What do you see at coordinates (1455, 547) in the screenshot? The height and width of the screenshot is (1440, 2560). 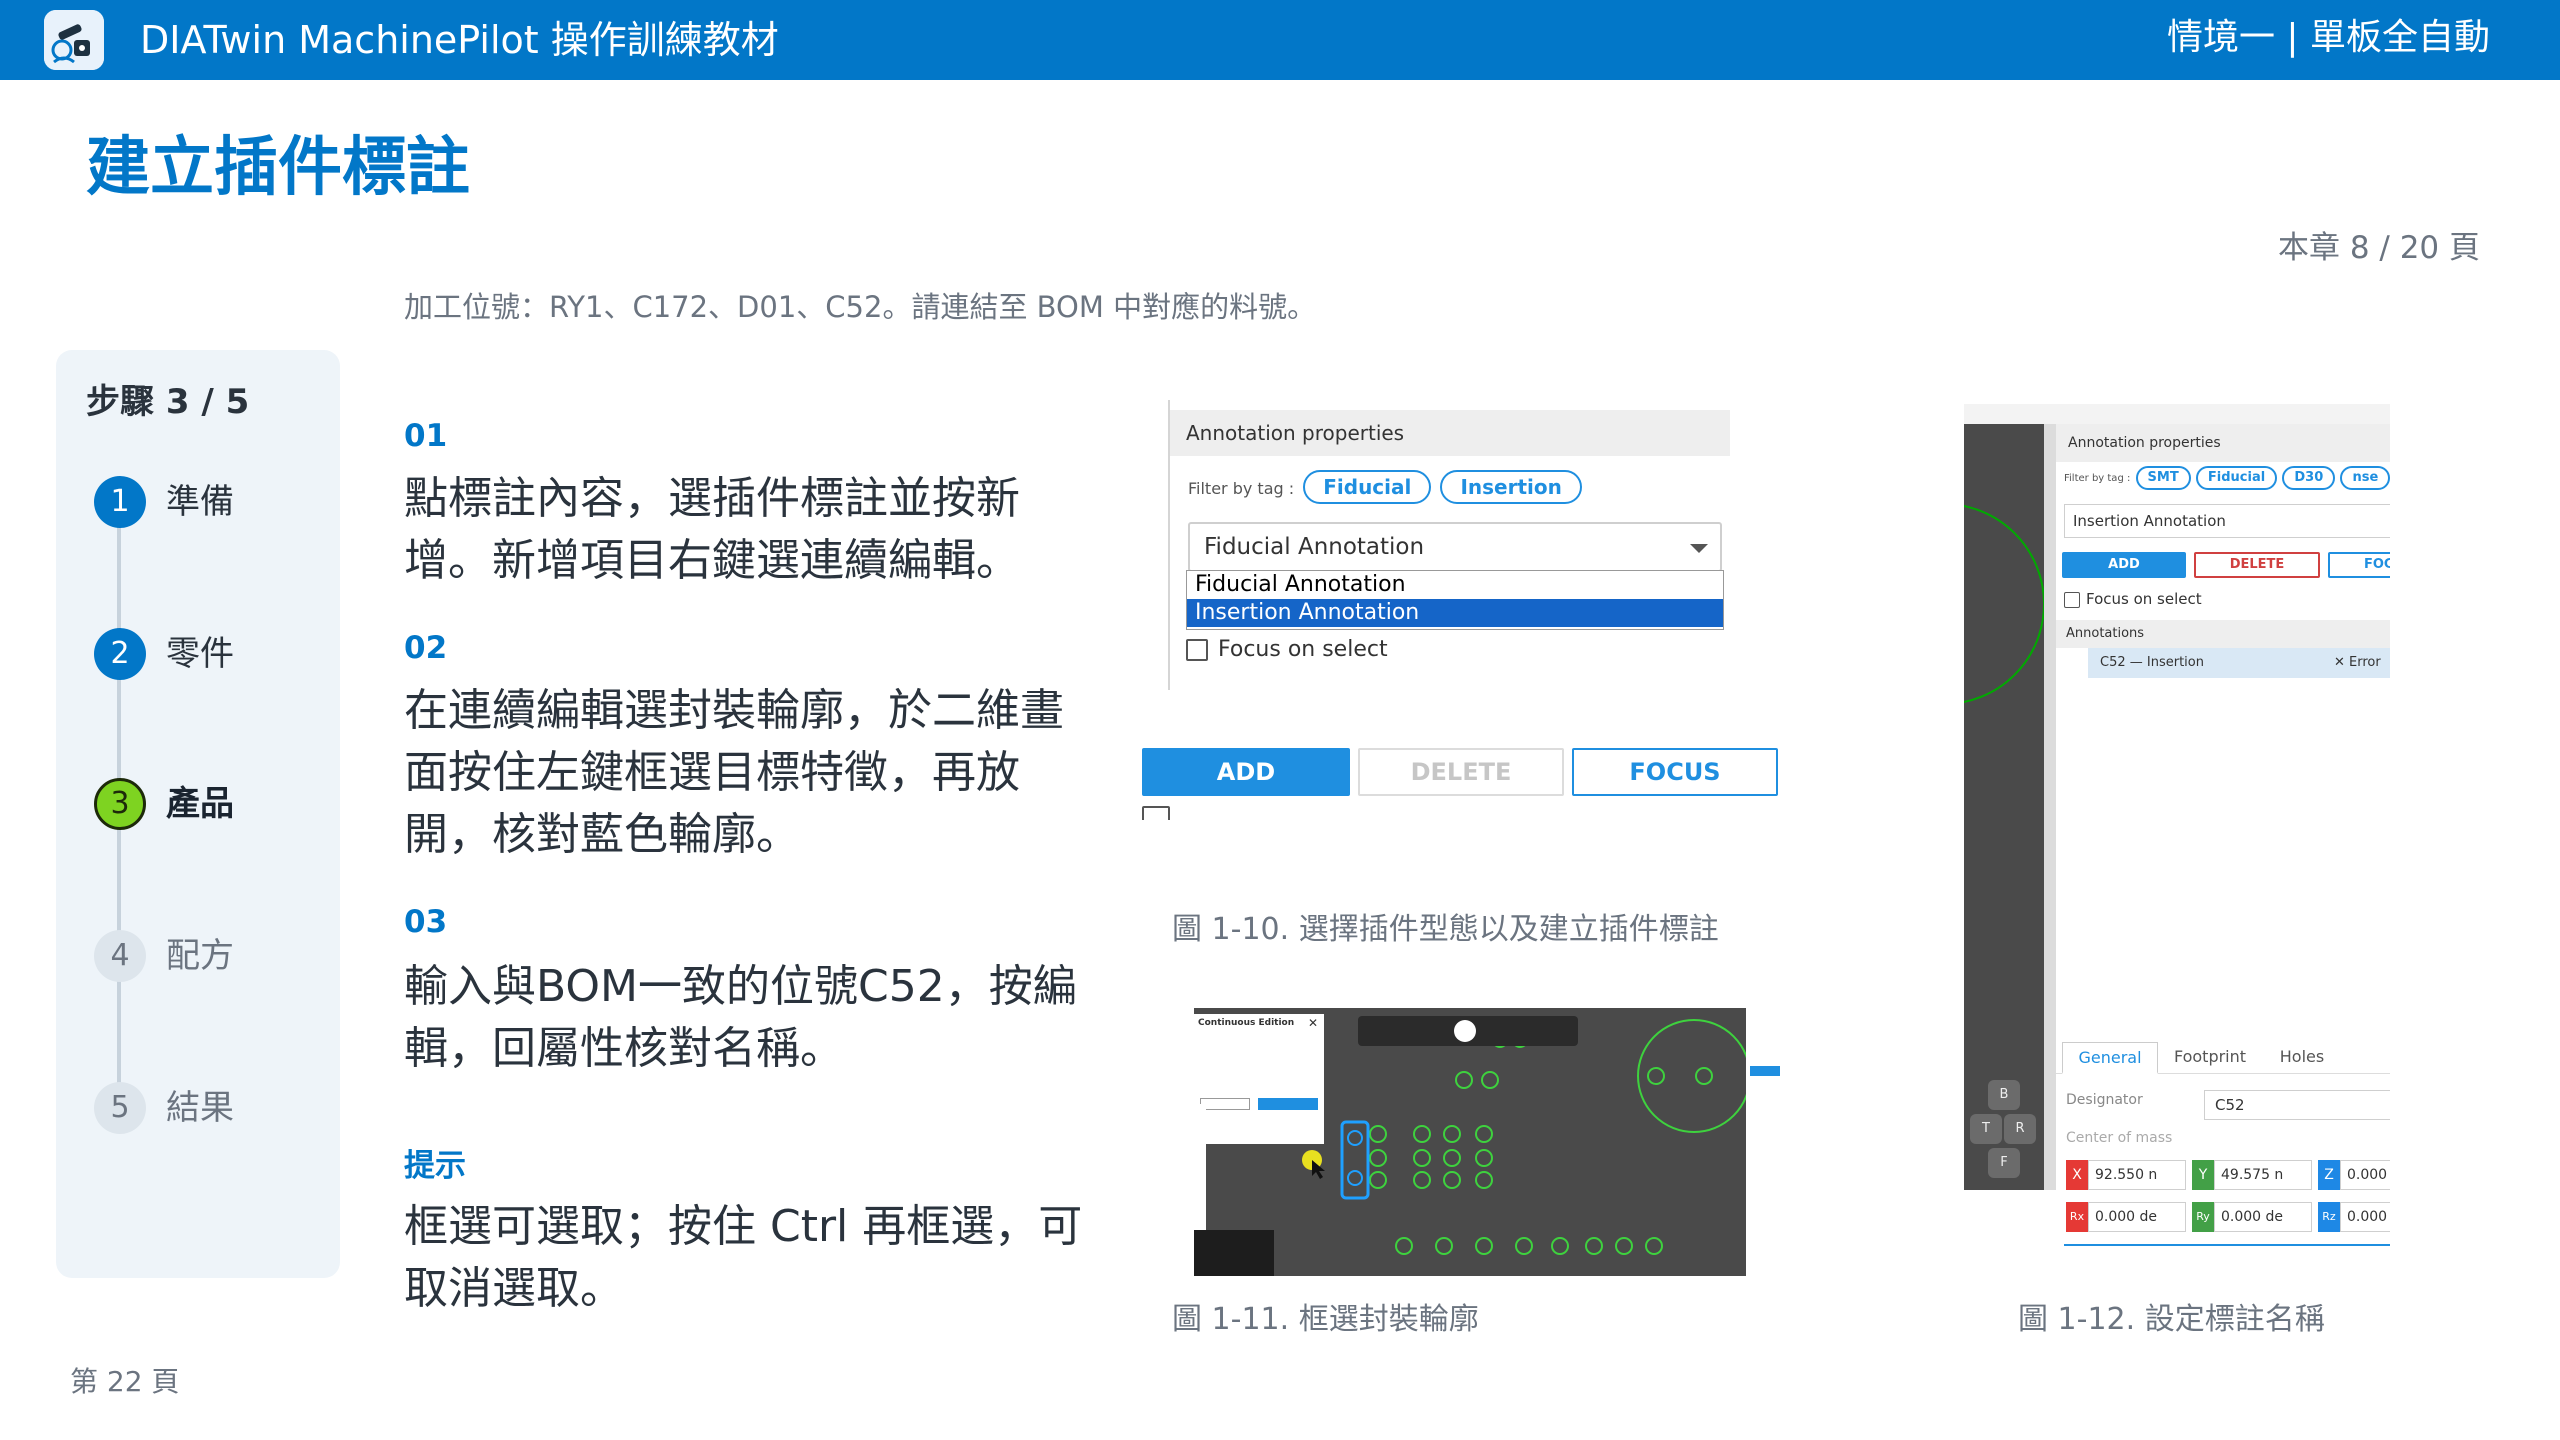 I see `annotation-type-select: Fiducial Annotation` at bounding box center [1455, 547].